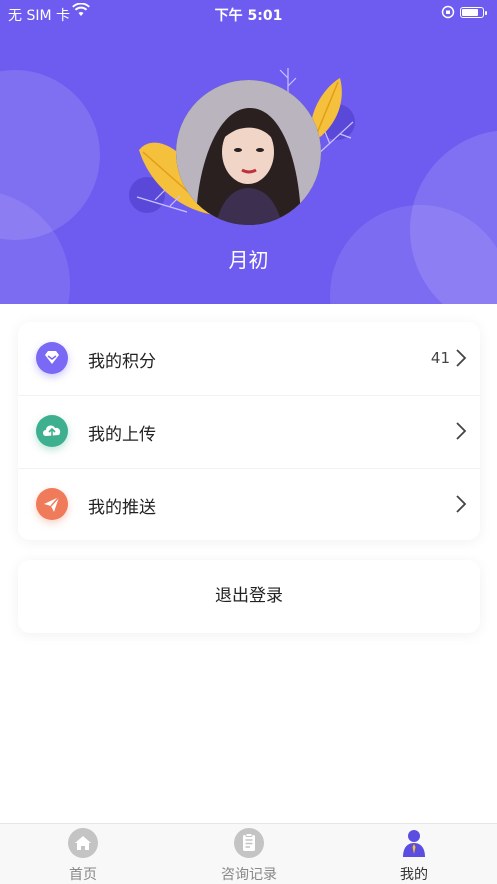 The width and height of the screenshot is (497, 884). What do you see at coordinates (414, 843) in the screenshot?
I see `profile-person-icon` at bounding box center [414, 843].